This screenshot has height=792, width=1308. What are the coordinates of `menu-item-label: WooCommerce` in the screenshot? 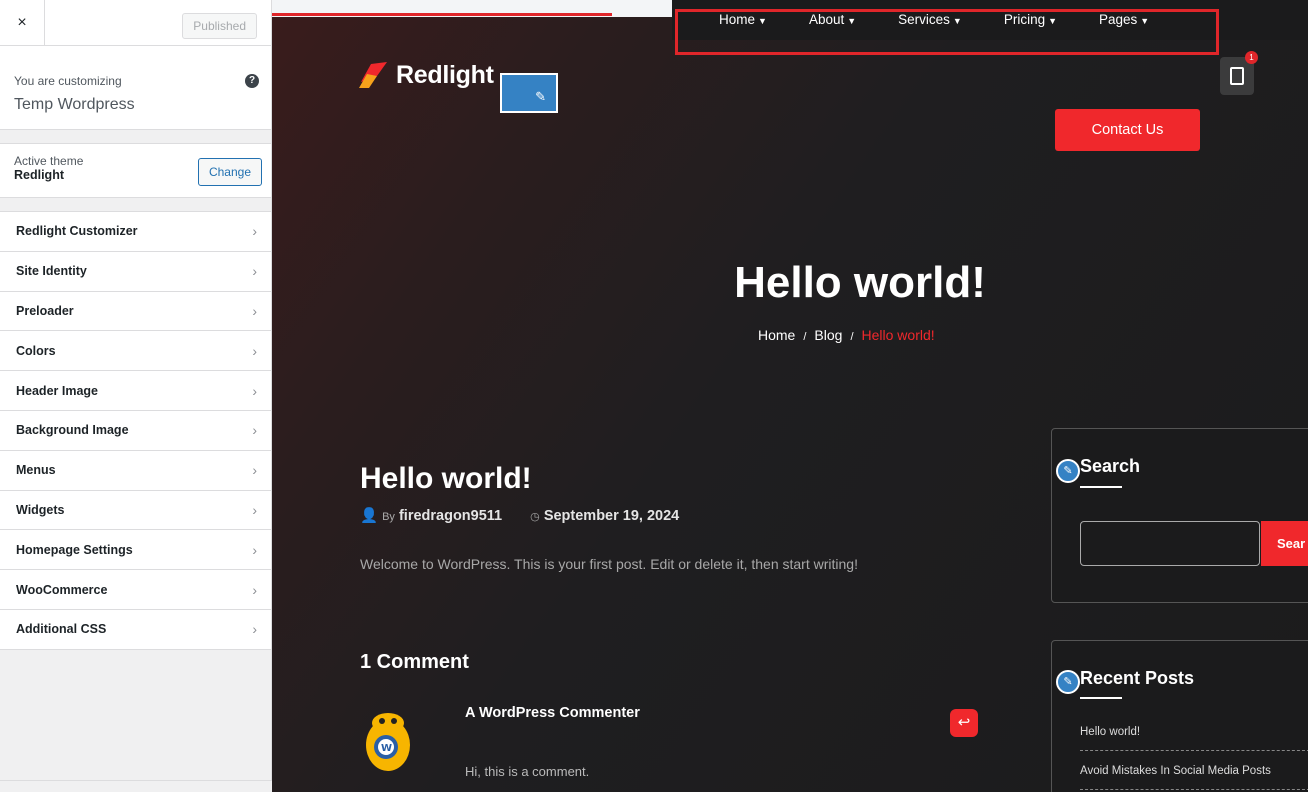 It's located at (62, 589).